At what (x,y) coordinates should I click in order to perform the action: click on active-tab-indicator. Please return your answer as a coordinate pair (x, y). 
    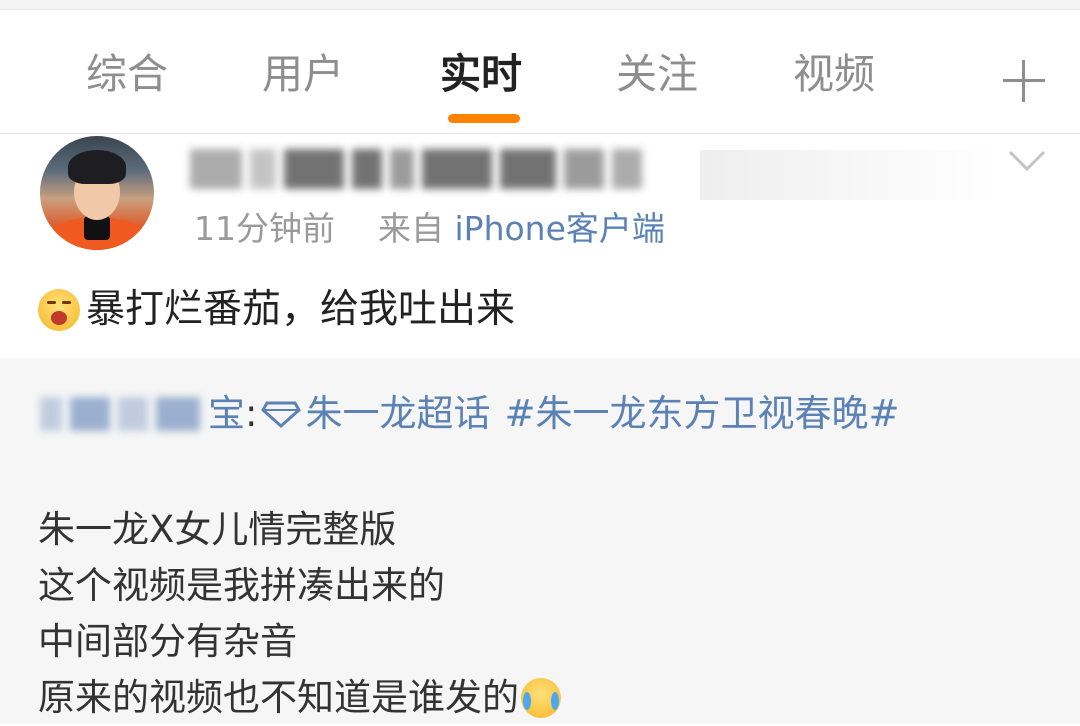
    Looking at the image, I should click on (484, 118).